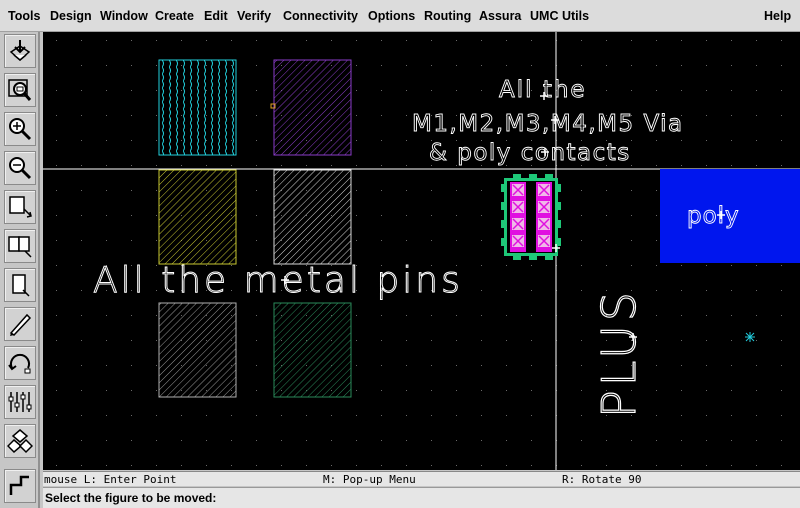 This screenshot has width=800, height=508. Describe the element at coordinates (20, 51) in the screenshot. I see `save-button` at that location.